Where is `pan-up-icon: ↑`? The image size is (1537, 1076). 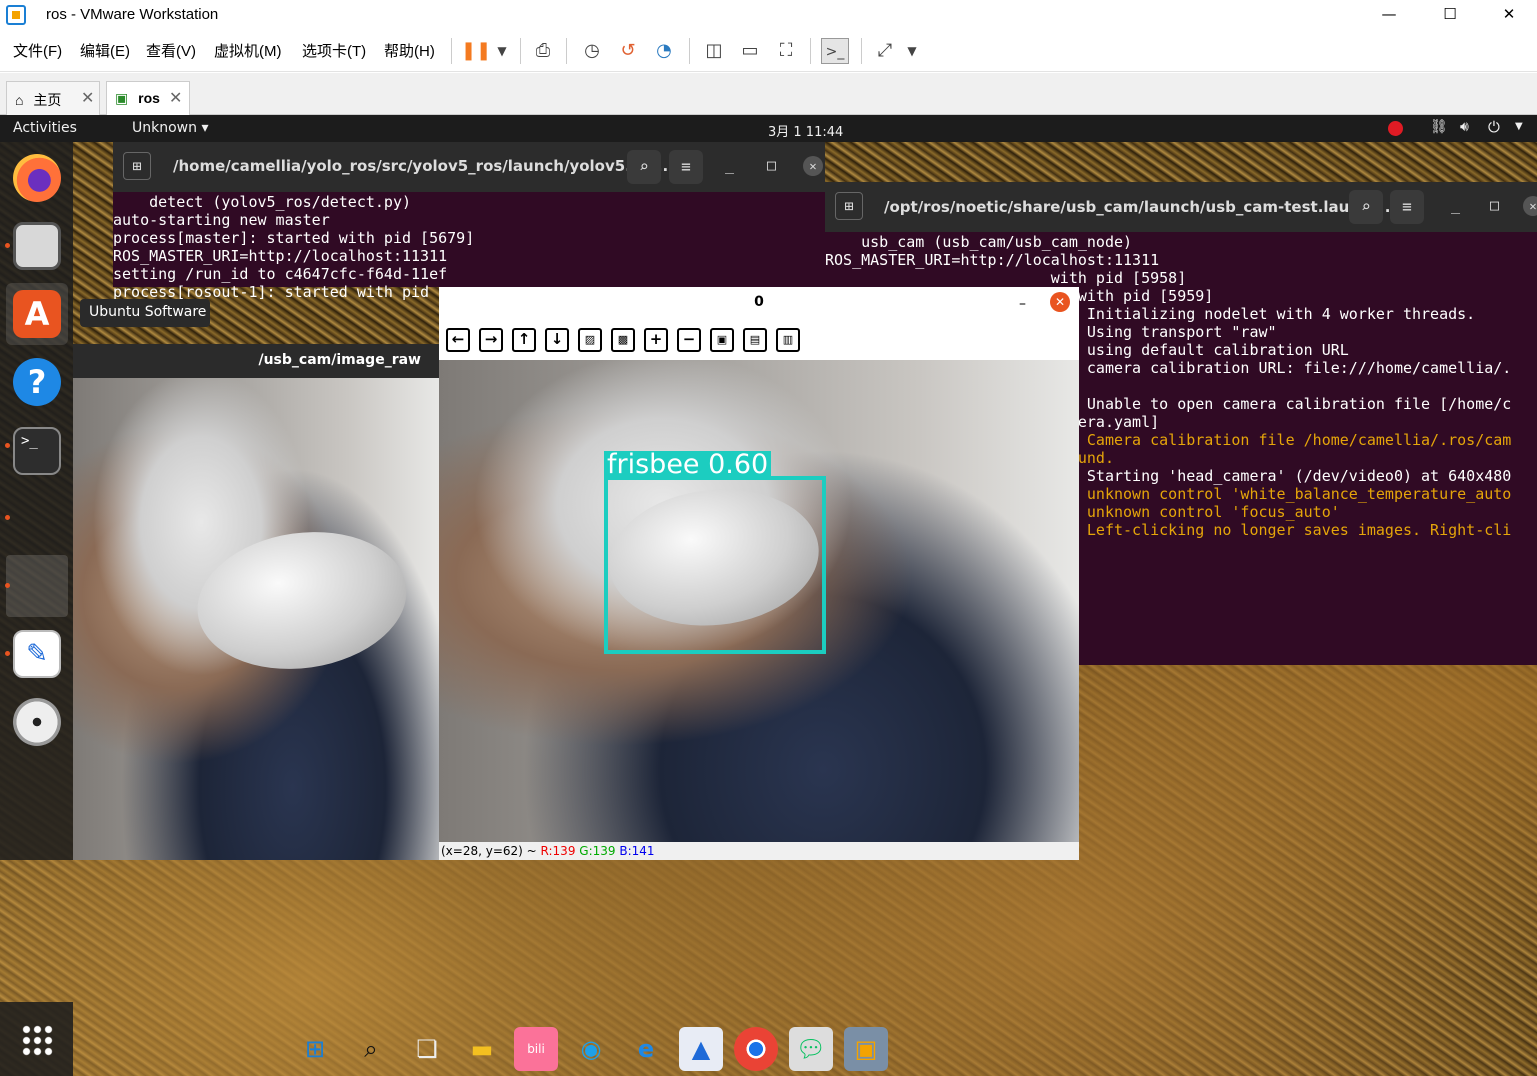
pan-up-icon: ↑ is located at coordinates (524, 340).